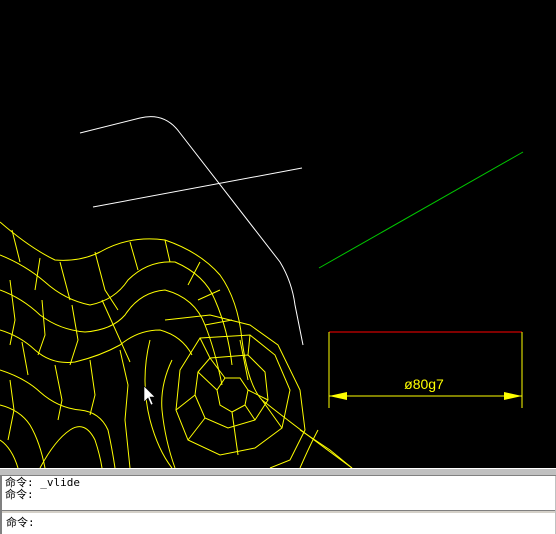 Image resolution: width=556 pixels, height=534 pixels. Describe the element at coordinates (278, 493) in the screenshot. I see `command-history: 命令: _vlide 命令:` at that location.